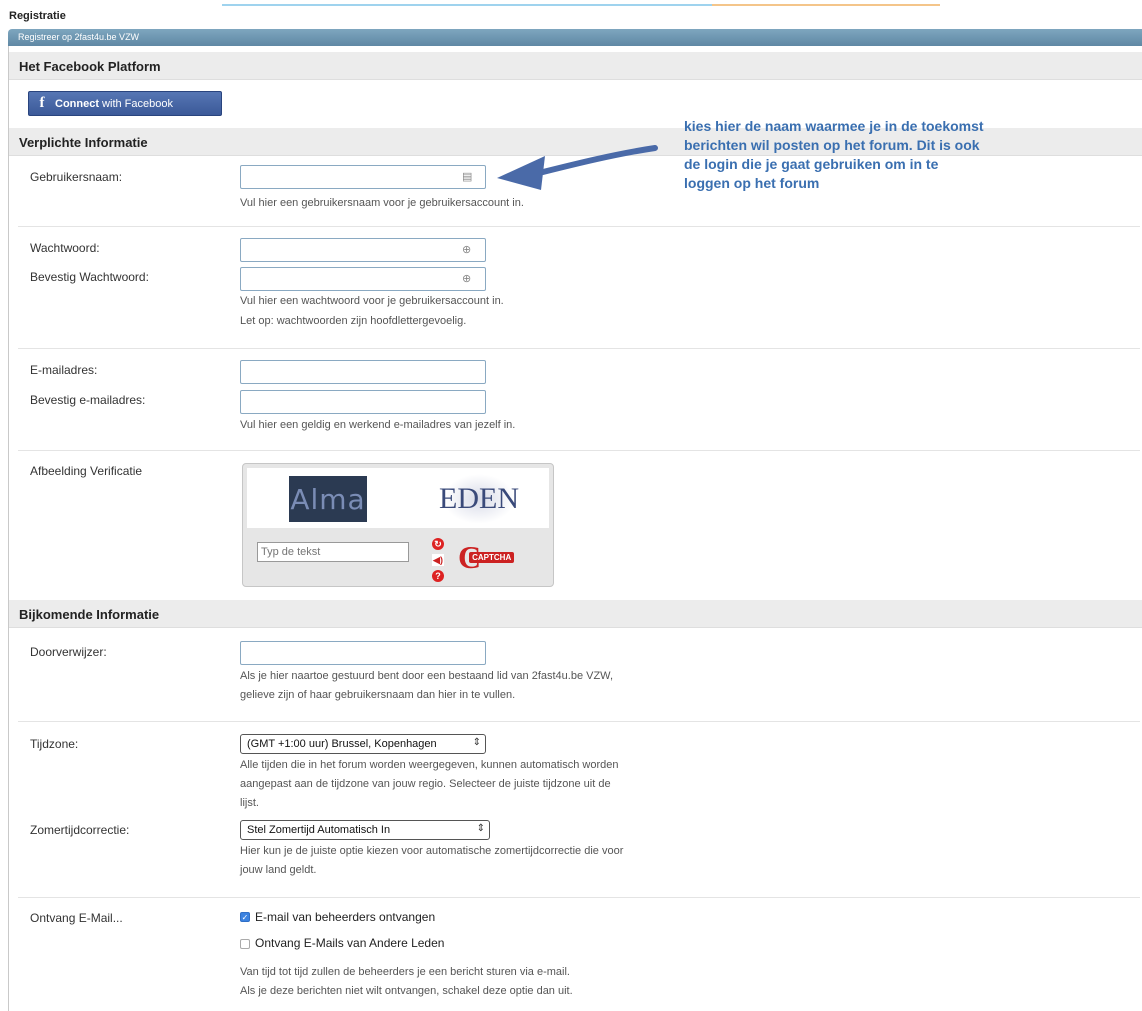  I want to click on email-label: E-mailadres:, so click(64, 370).